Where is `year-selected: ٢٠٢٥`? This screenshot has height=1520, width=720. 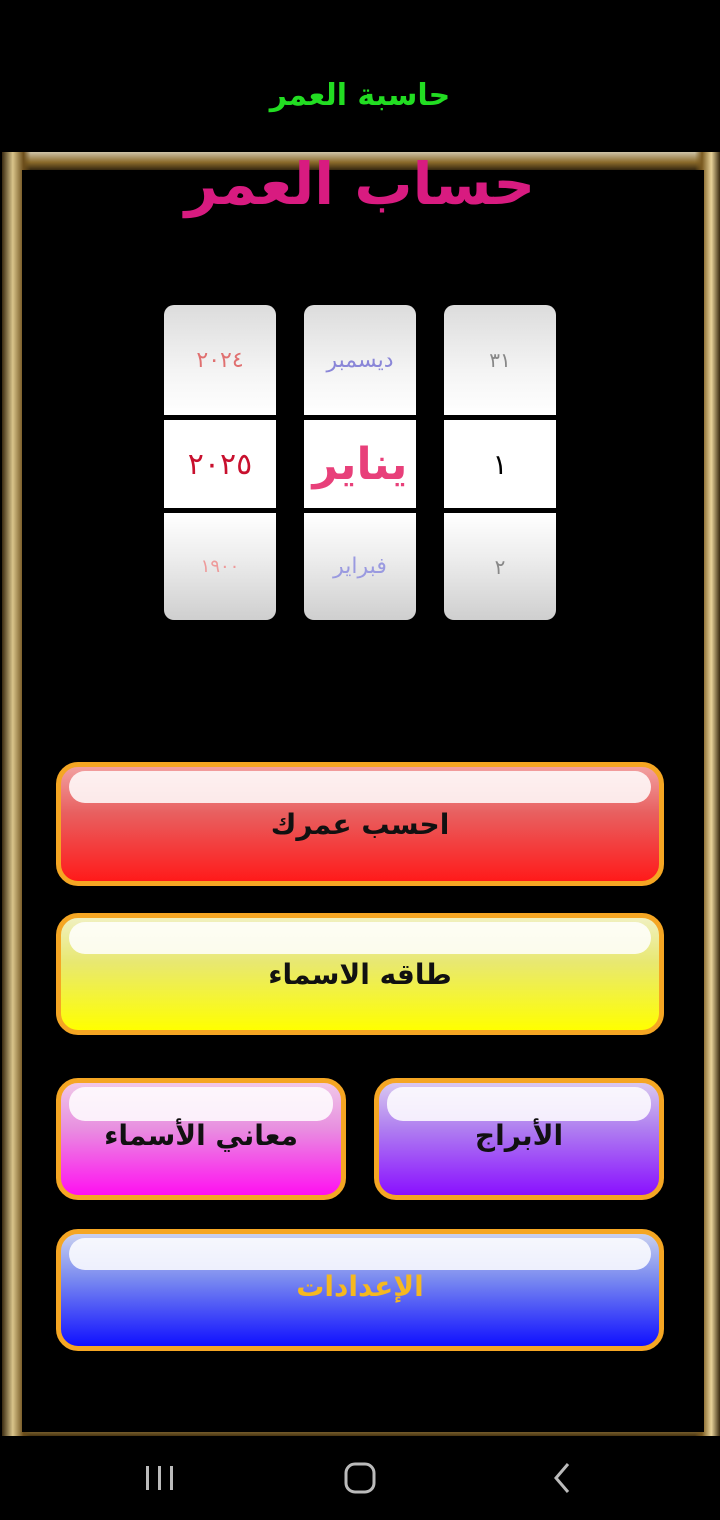
year-selected: ٢٠٢٥ is located at coordinates (220, 464).